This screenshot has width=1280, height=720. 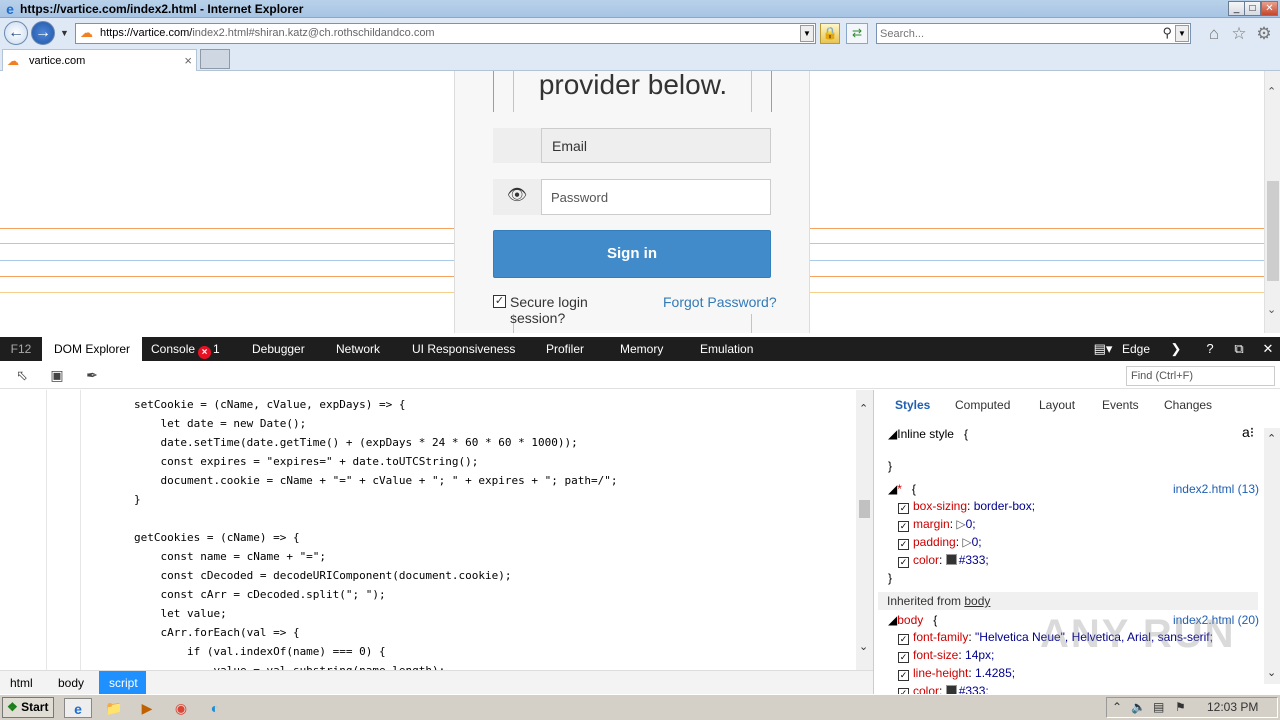 I want to click on rule-source-link: index2.html (13), so click(x=1216, y=489).